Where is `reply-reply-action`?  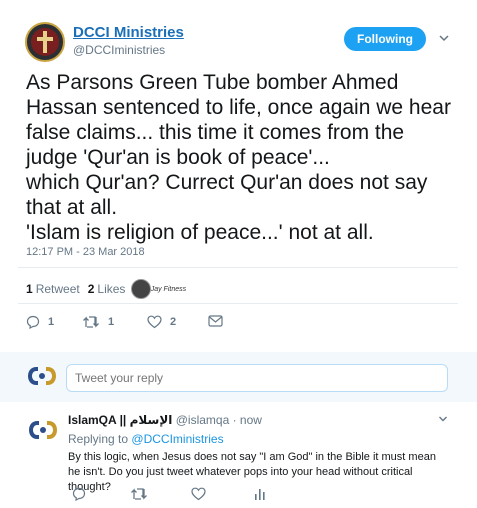
reply-reply-action is located at coordinates (83, 494).